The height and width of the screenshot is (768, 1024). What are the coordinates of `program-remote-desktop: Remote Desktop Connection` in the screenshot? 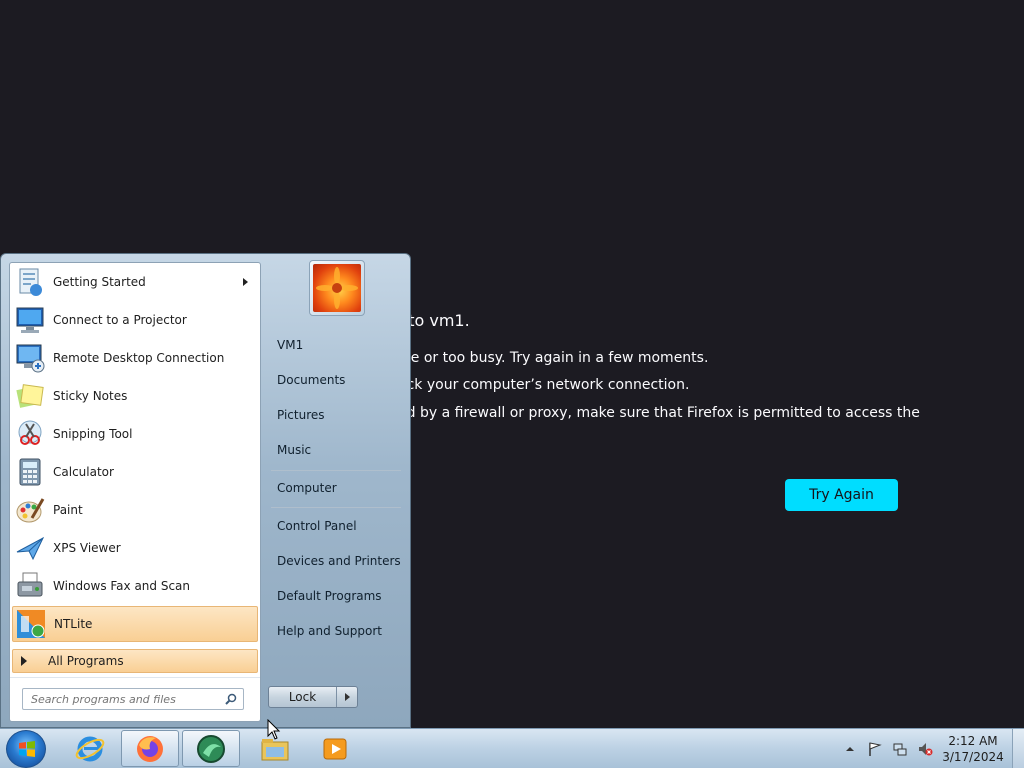 It's located at (135, 358).